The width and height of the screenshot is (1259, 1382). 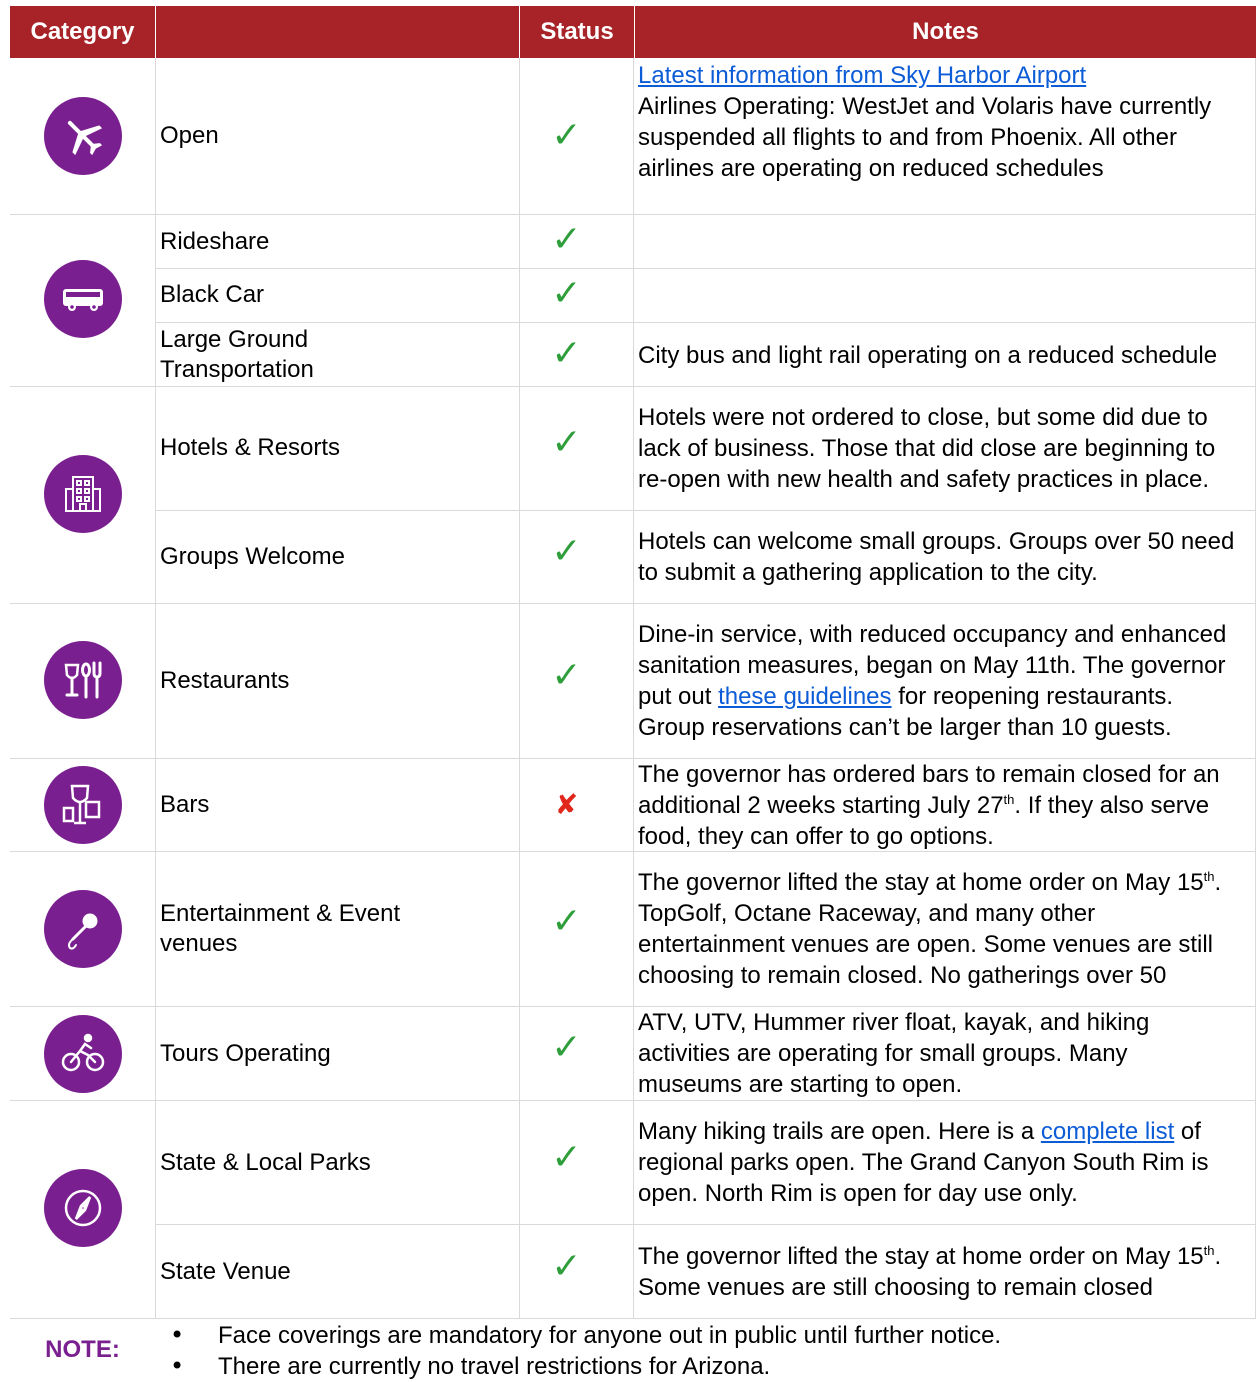 What do you see at coordinates (215, 241) in the screenshot?
I see `category-rideshare: Rideshare` at bounding box center [215, 241].